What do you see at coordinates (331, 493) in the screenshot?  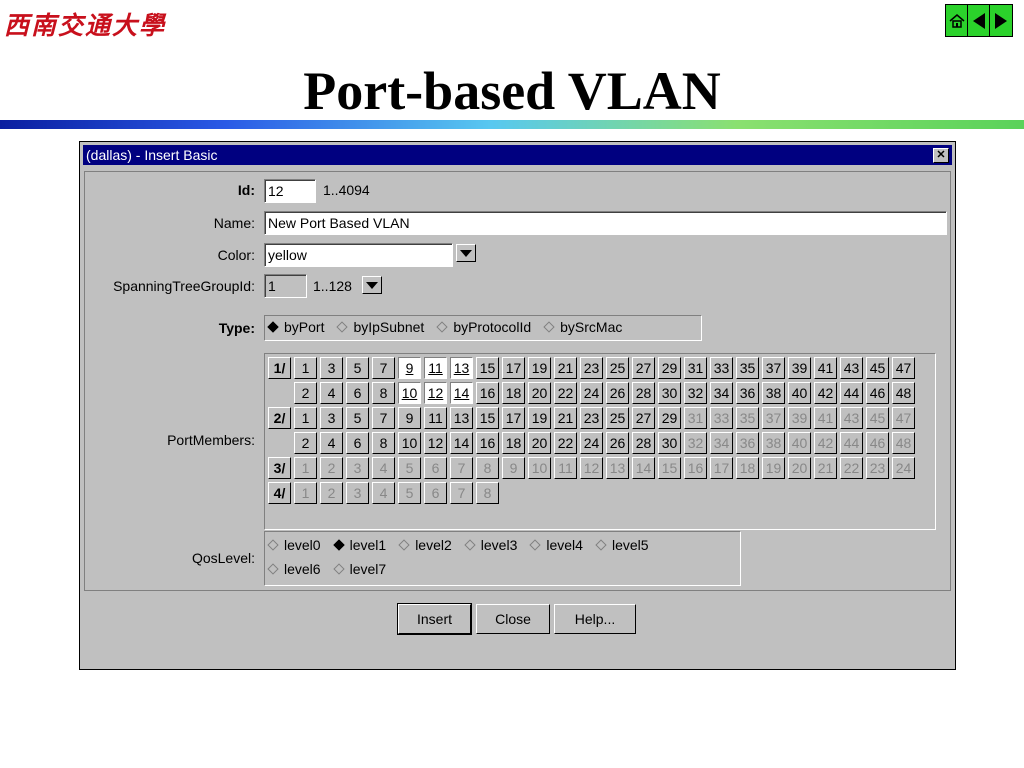 I see `port-4-2-button: 2` at bounding box center [331, 493].